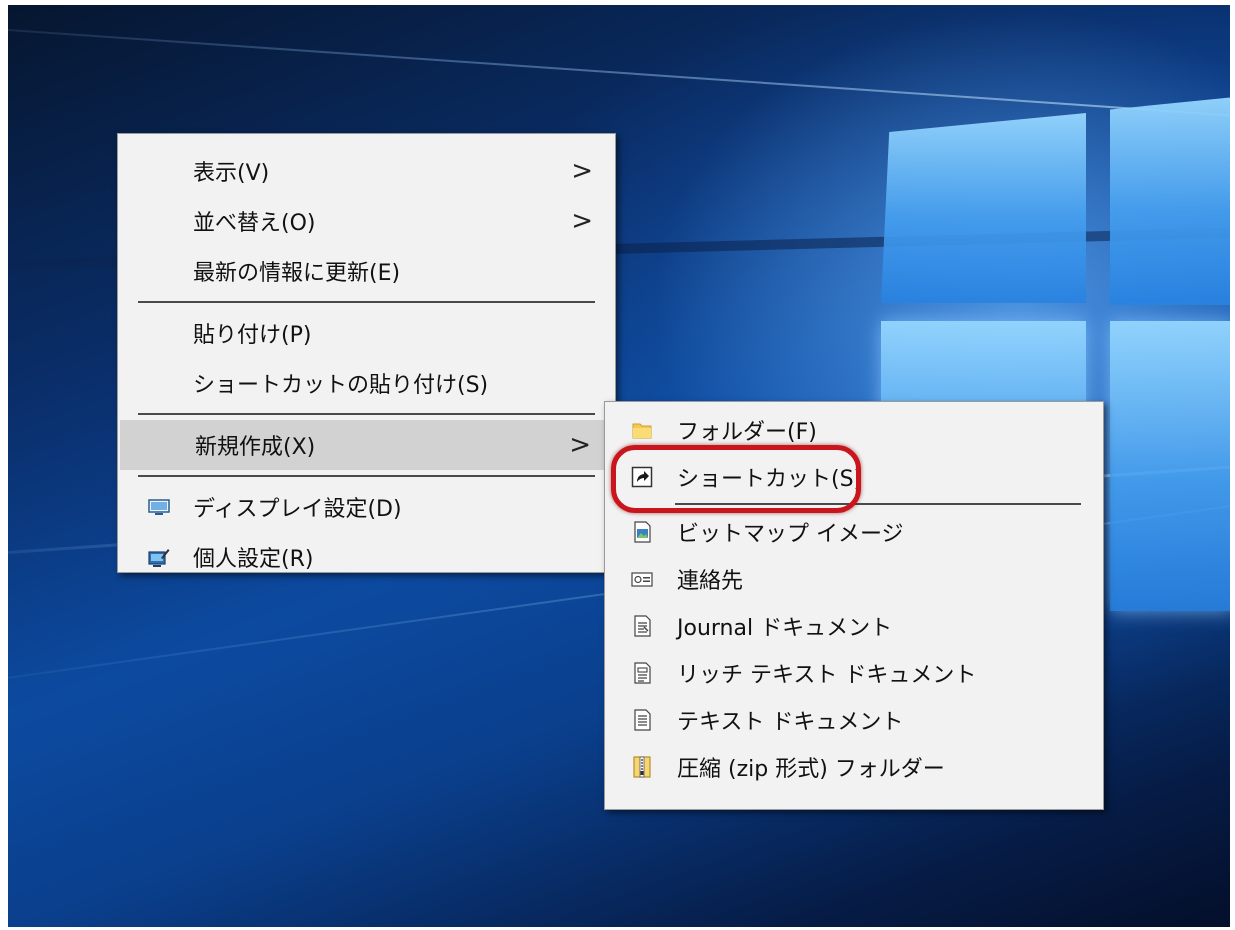 The width and height of the screenshot is (1235, 930). Describe the element at coordinates (642, 625) in the screenshot. I see `journal-icon` at that location.